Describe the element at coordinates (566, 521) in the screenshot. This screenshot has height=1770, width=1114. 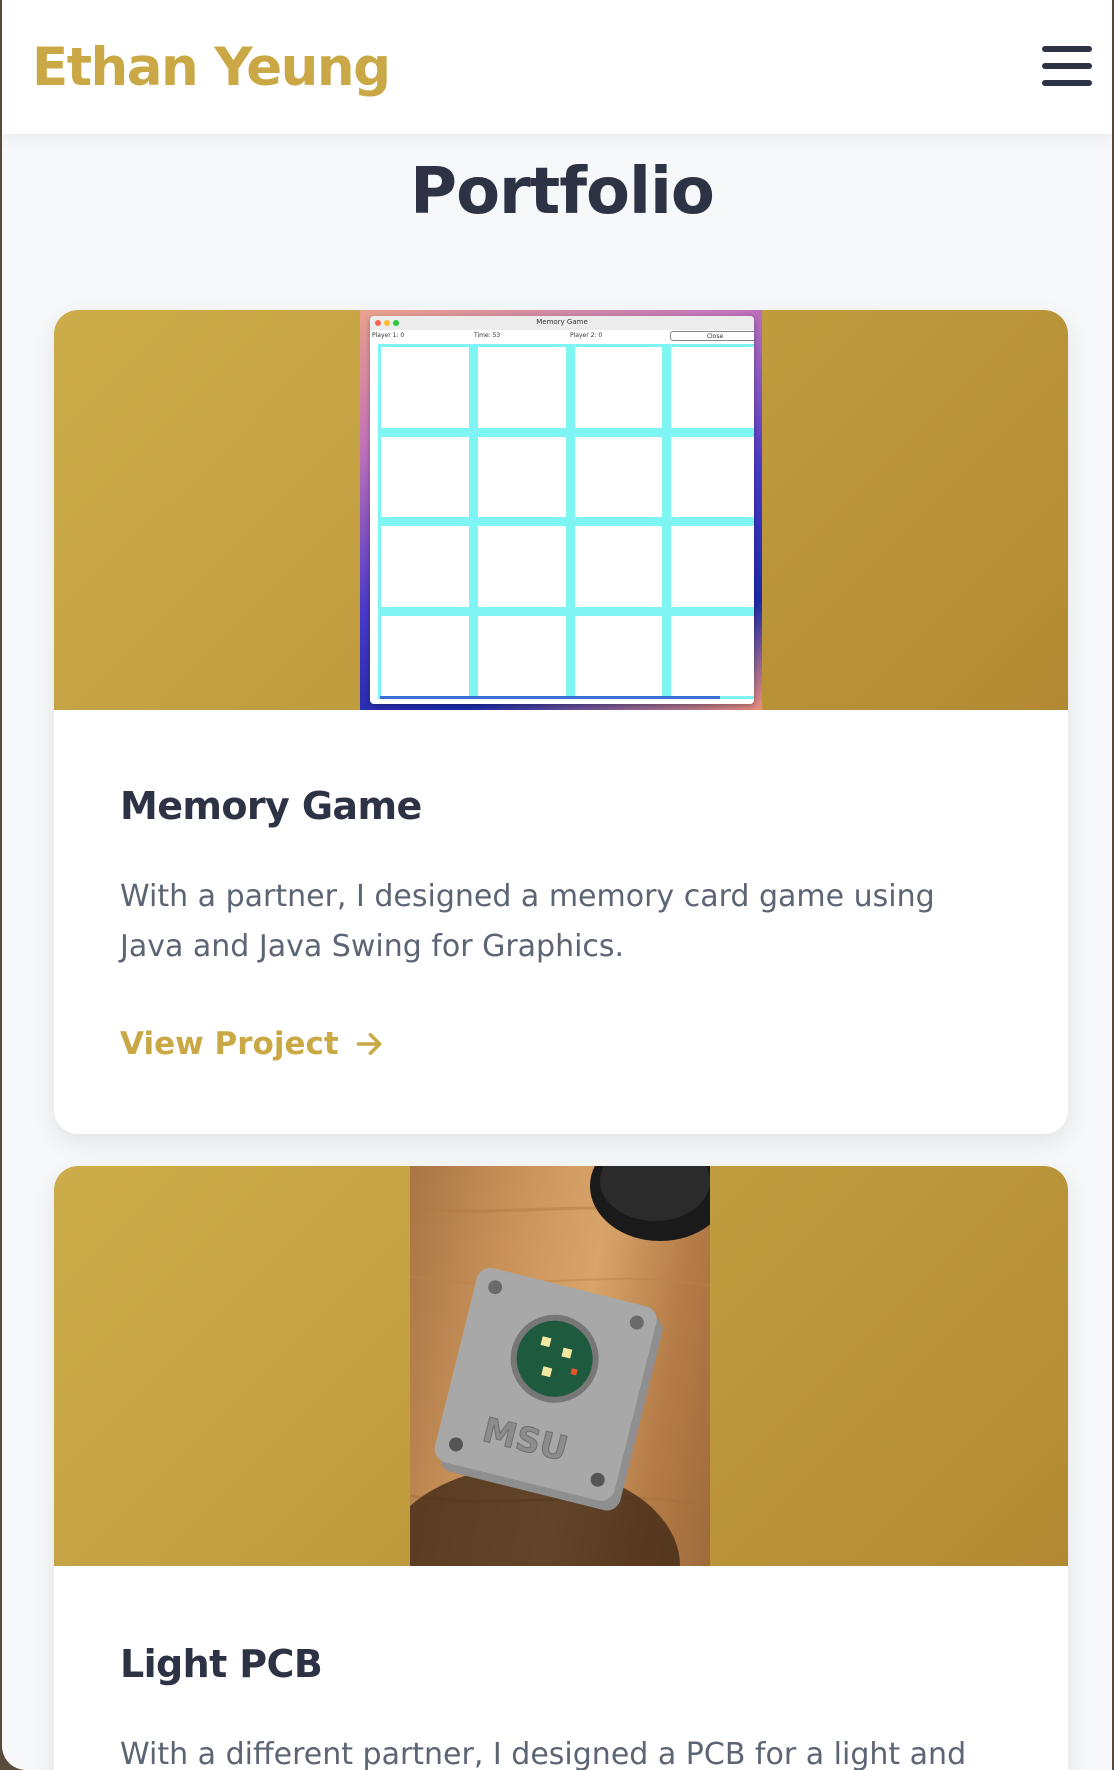
I see `card-grid` at that location.